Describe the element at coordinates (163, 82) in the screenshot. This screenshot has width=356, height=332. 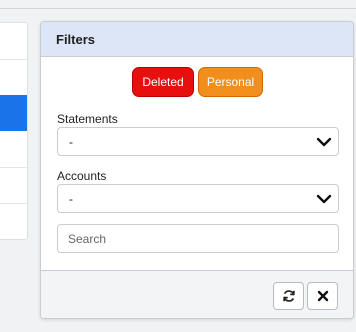
I see `deleted-tag: Deleted` at that location.